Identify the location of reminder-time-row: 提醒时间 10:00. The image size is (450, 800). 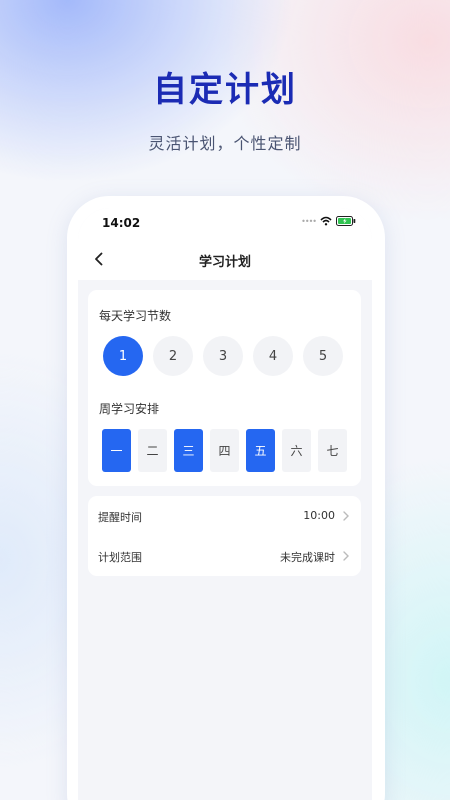
(224, 516).